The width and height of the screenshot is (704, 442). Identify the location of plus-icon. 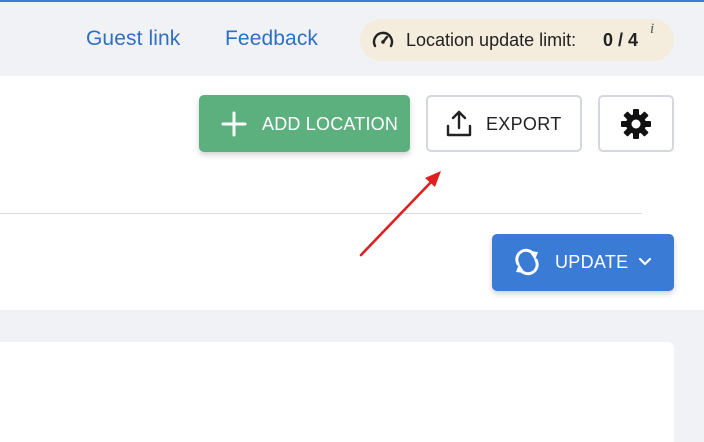
(234, 124).